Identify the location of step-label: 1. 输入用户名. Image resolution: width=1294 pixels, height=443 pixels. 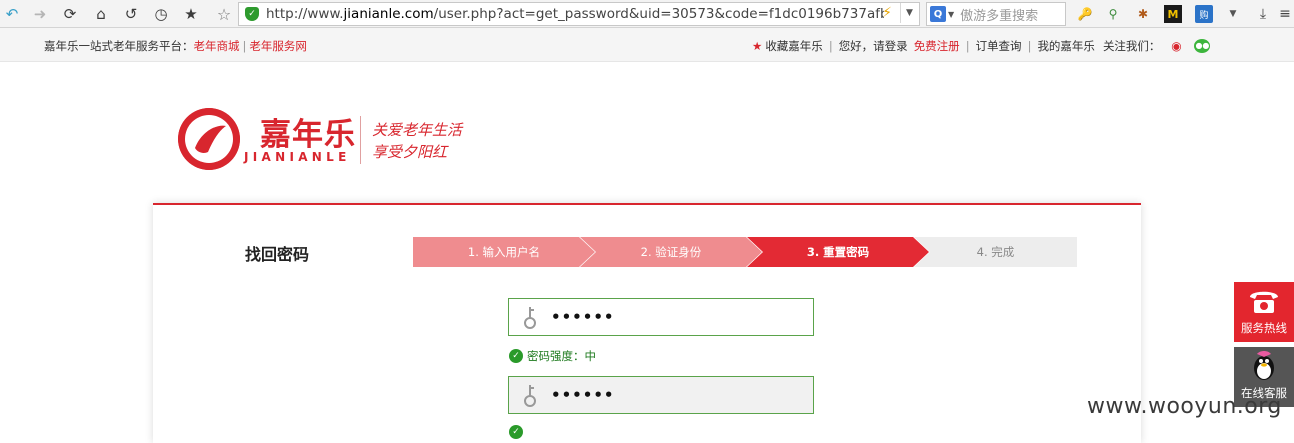
(504, 252).